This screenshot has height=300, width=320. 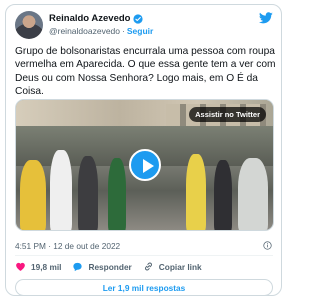 I want to click on like-button: 19,8 mil, so click(x=38, y=266).